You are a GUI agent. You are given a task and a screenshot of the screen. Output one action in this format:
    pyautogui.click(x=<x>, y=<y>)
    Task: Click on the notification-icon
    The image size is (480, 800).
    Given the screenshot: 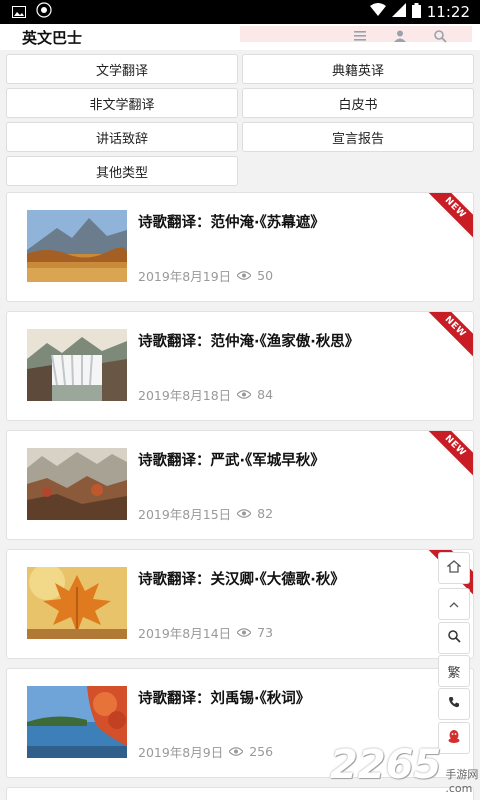 What is the action you would take?
    pyautogui.click(x=44, y=12)
    